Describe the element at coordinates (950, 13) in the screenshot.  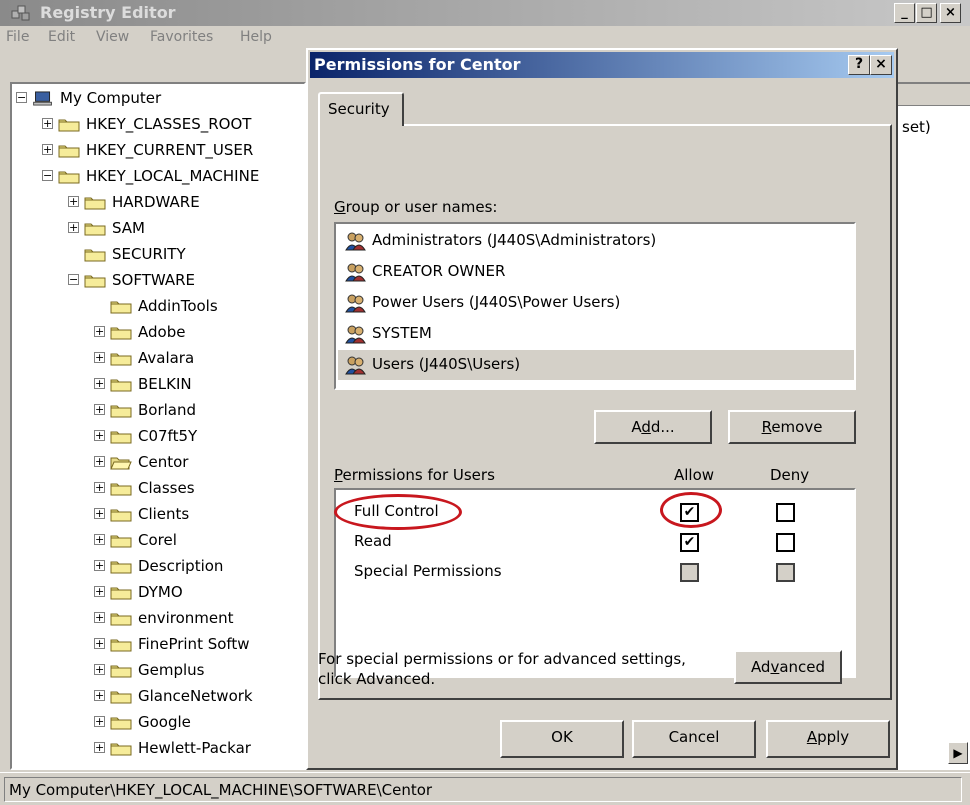
I see `close-button: ×` at that location.